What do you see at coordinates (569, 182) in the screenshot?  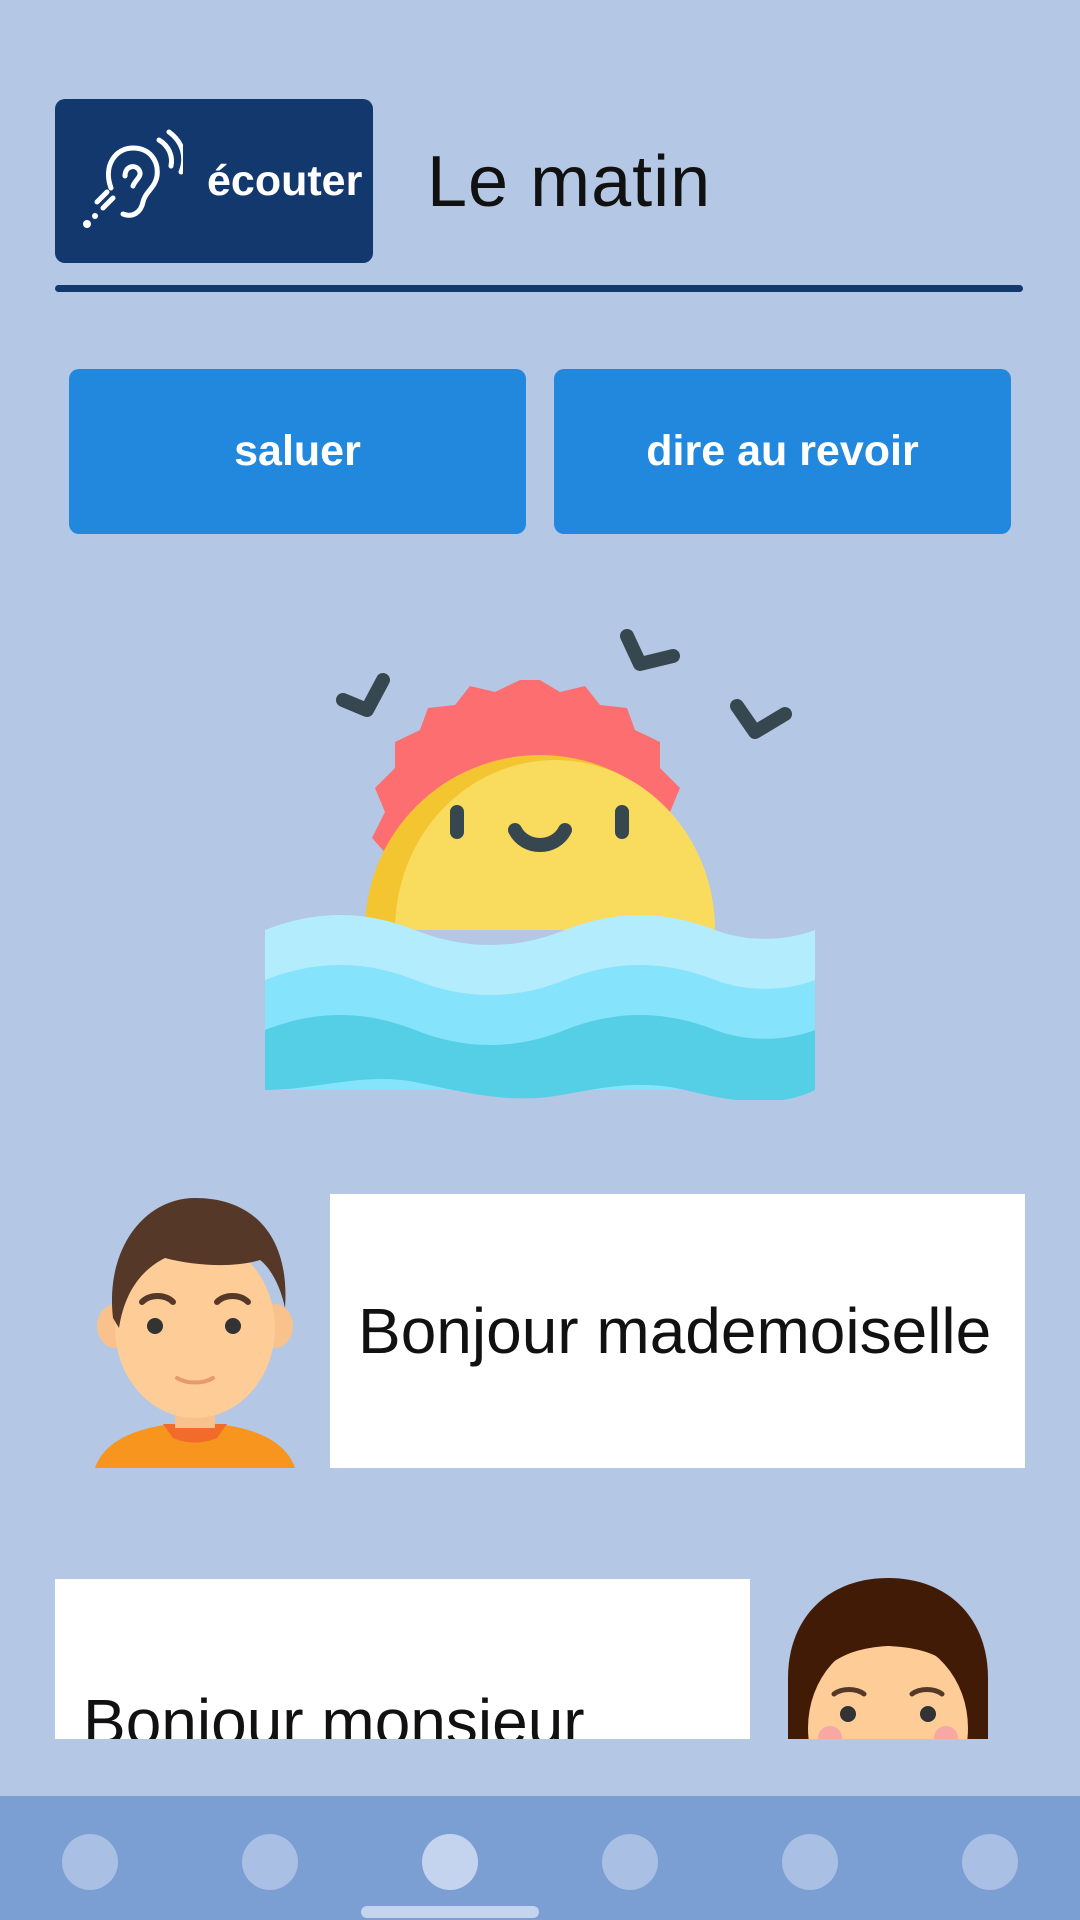 I see `page-title: Le matin` at bounding box center [569, 182].